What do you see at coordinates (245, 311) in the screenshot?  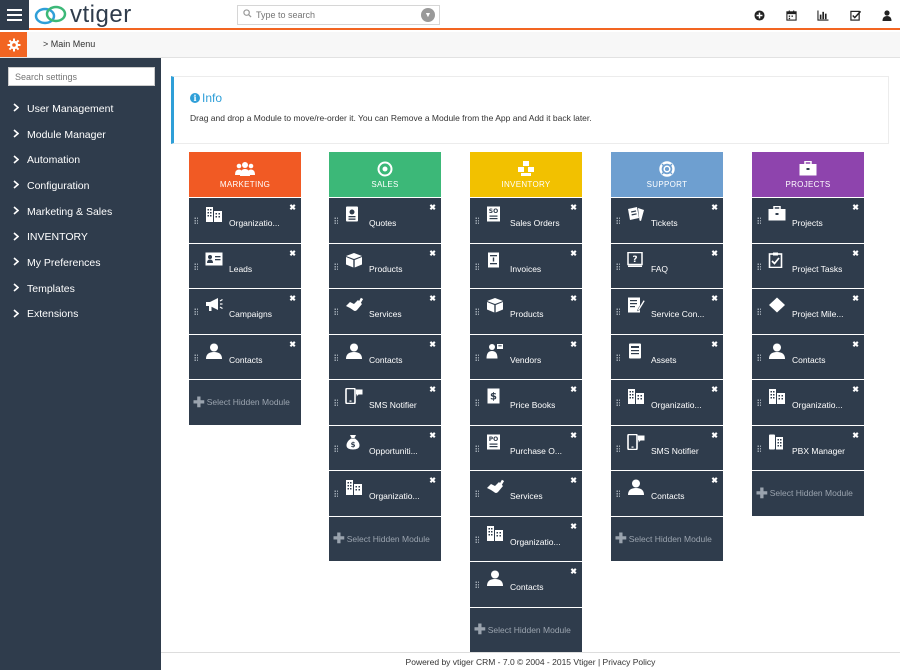 I see `module-tile: Campaigns ✖` at bounding box center [245, 311].